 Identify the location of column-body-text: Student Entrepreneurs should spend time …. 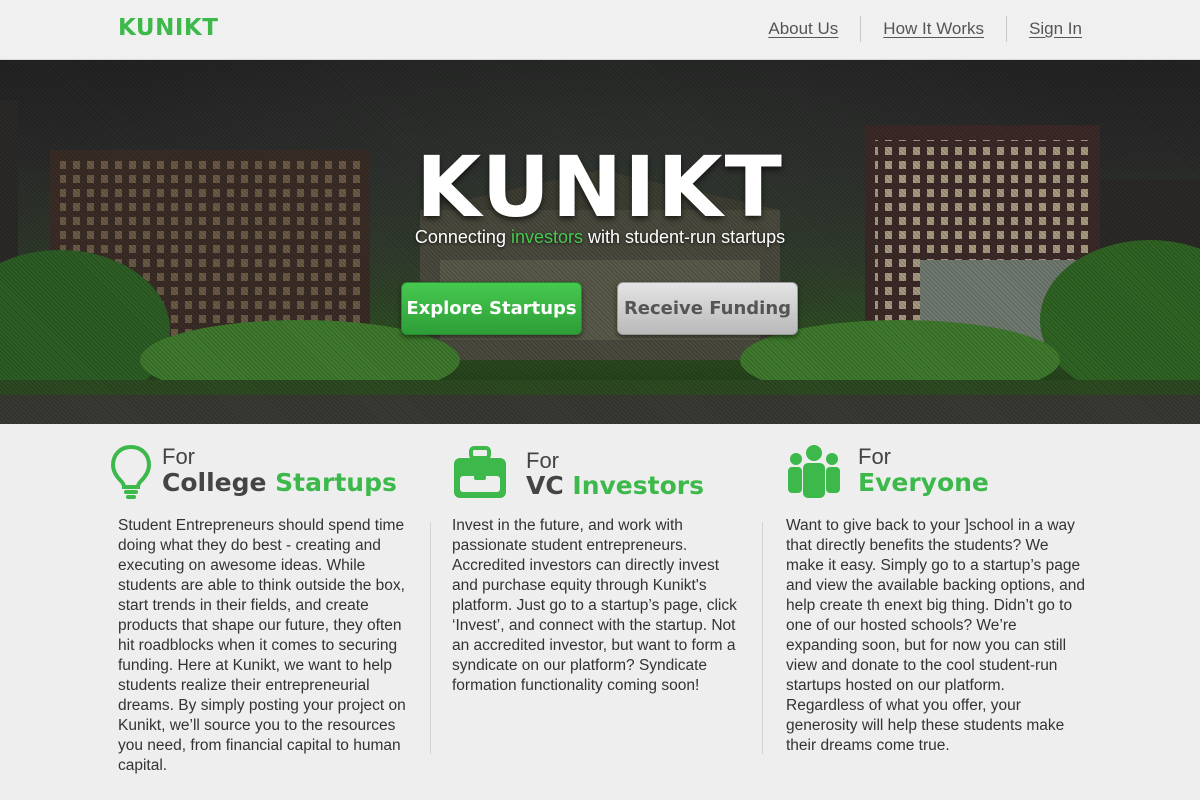
(262, 645).